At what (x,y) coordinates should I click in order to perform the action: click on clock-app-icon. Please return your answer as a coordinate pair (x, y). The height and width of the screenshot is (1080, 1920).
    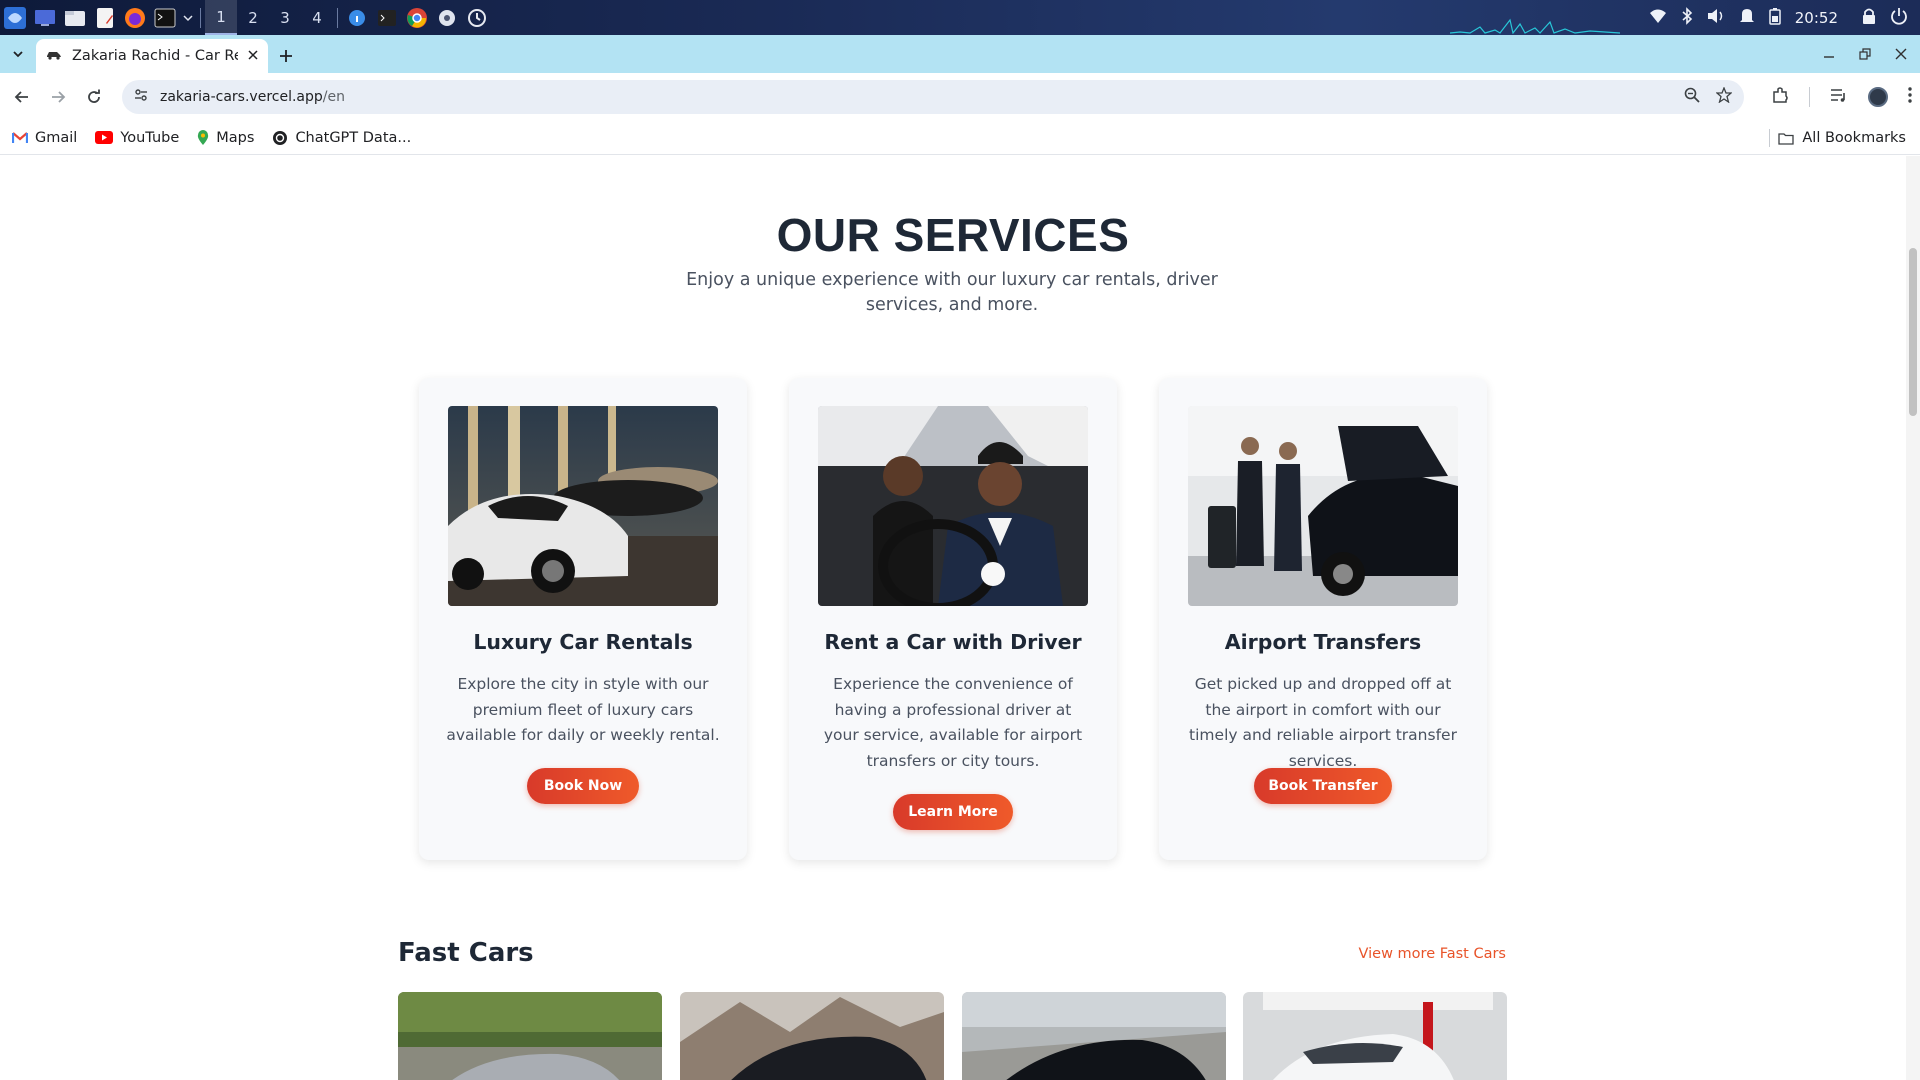
    Looking at the image, I should click on (477, 17).